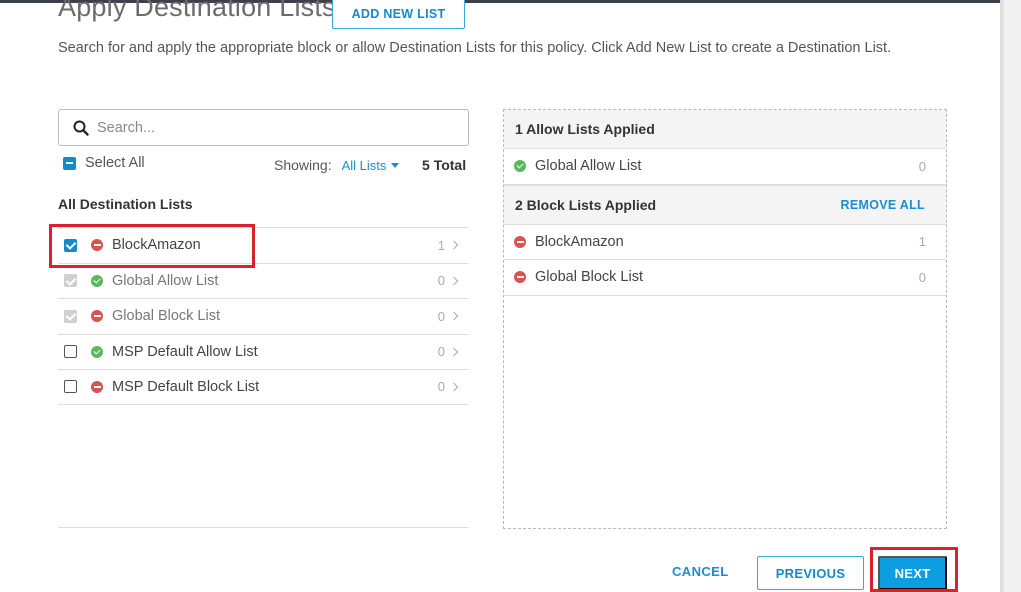 This screenshot has width=1021, height=592. I want to click on applied-item-name: Global Allow List, so click(588, 166).